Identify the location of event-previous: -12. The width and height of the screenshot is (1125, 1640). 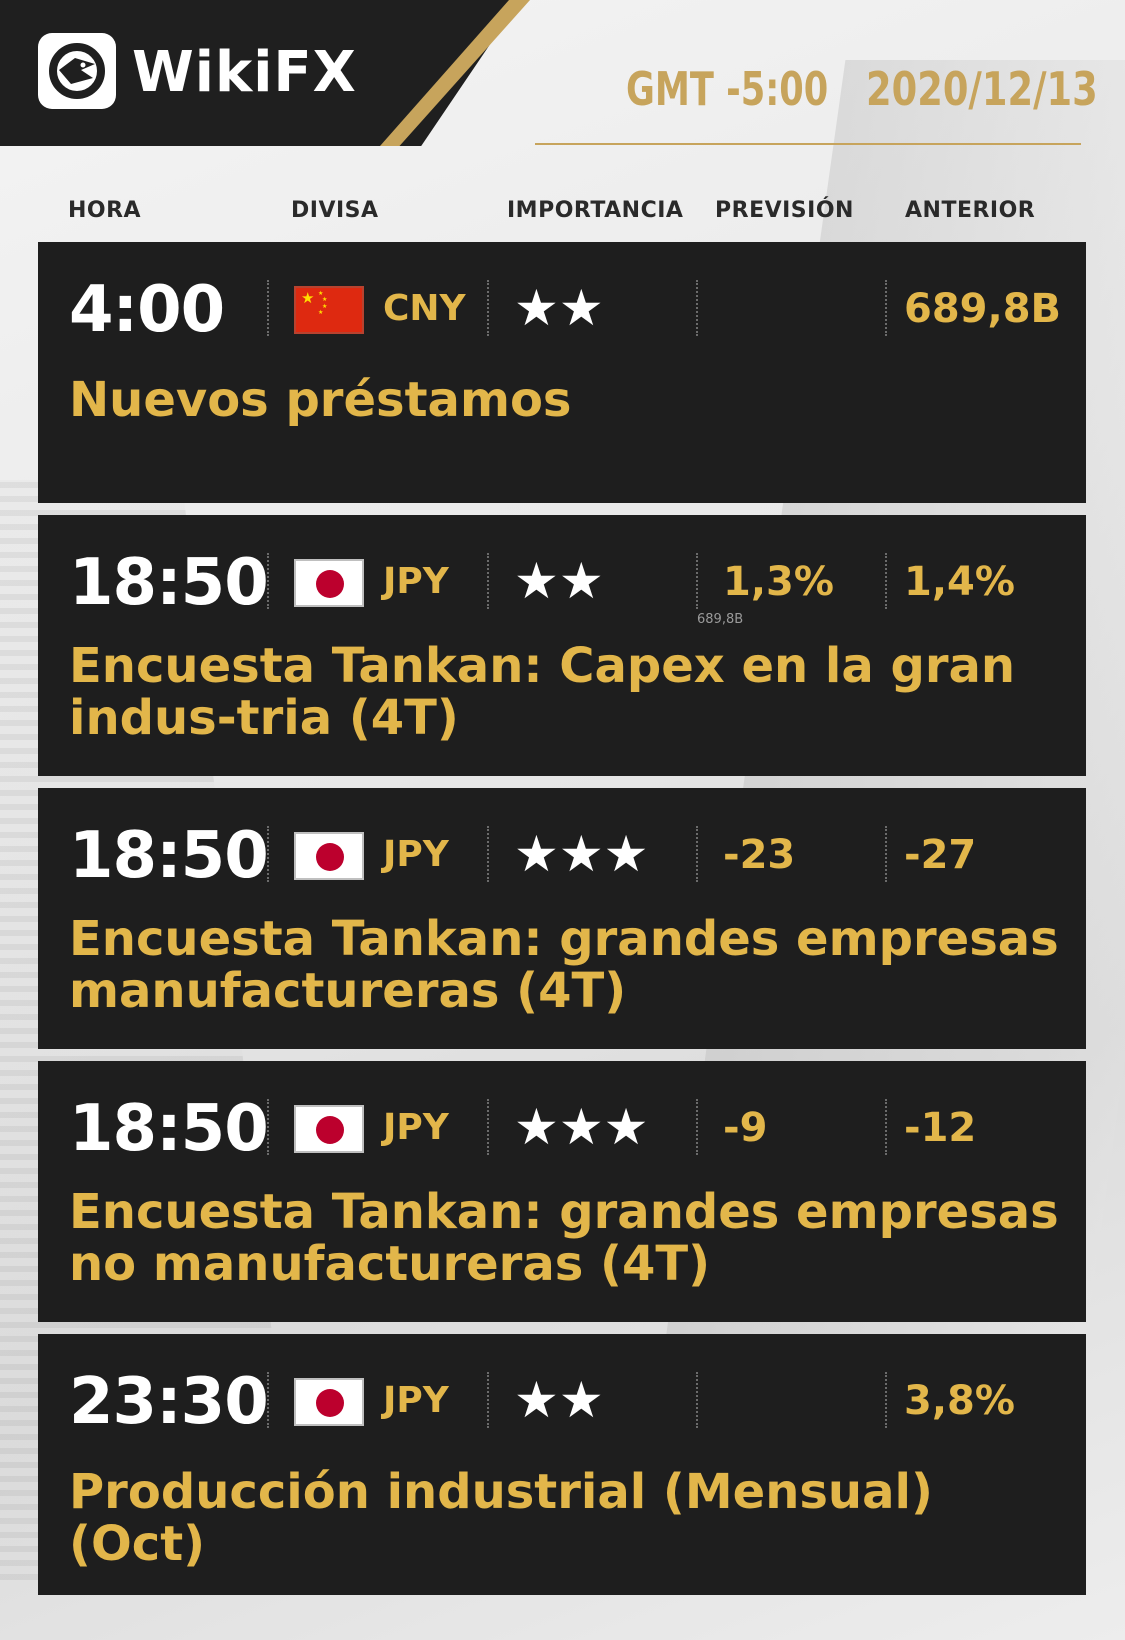
(940, 1128).